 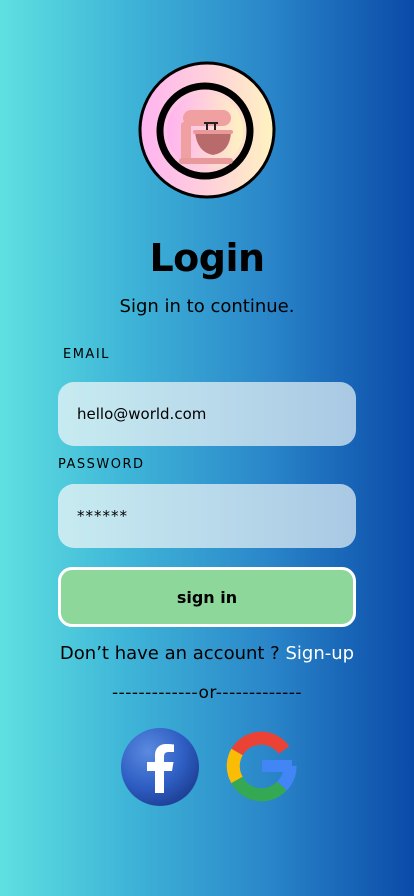 I want to click on password-field: ******, so click(x=207, y=516).